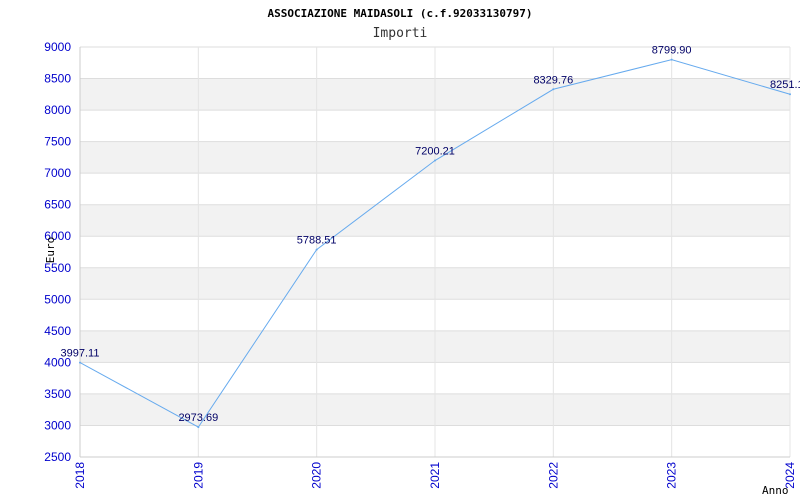  What do you see at coordinates (57, 79) in the screenshot?
I see `y-tick-label: 8500` at bounding box center [57, 79].